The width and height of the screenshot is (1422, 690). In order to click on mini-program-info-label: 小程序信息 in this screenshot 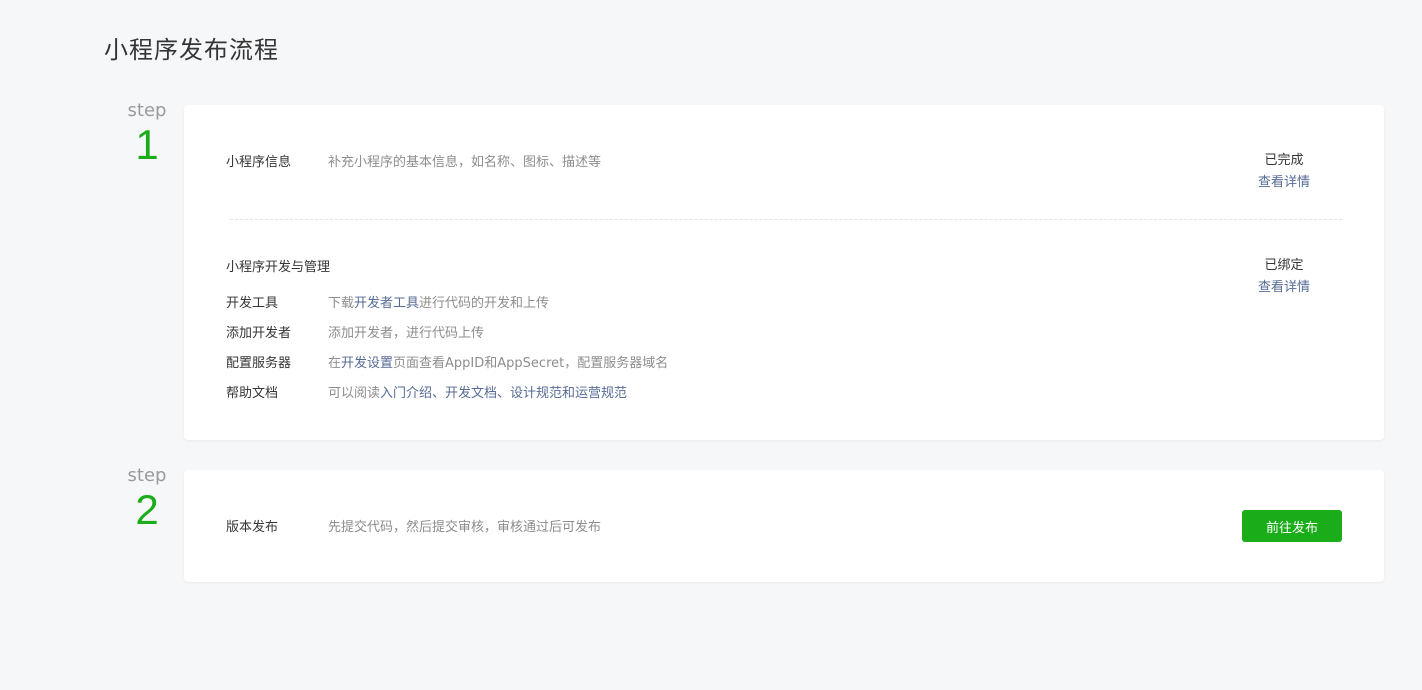, I will do `click(259, 162)`.